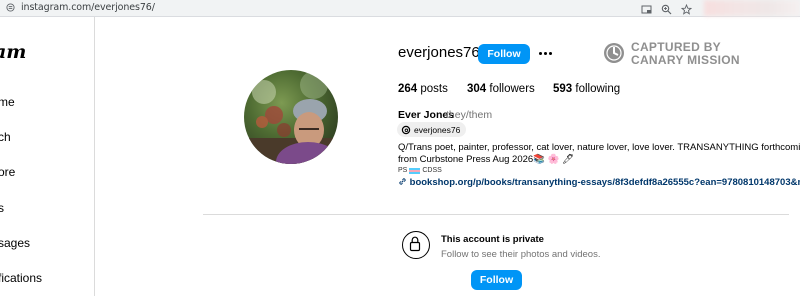 The height and width of the screenshot is (296, 800). I want to click on canary-mission-logo-icon, so click(614, 53).